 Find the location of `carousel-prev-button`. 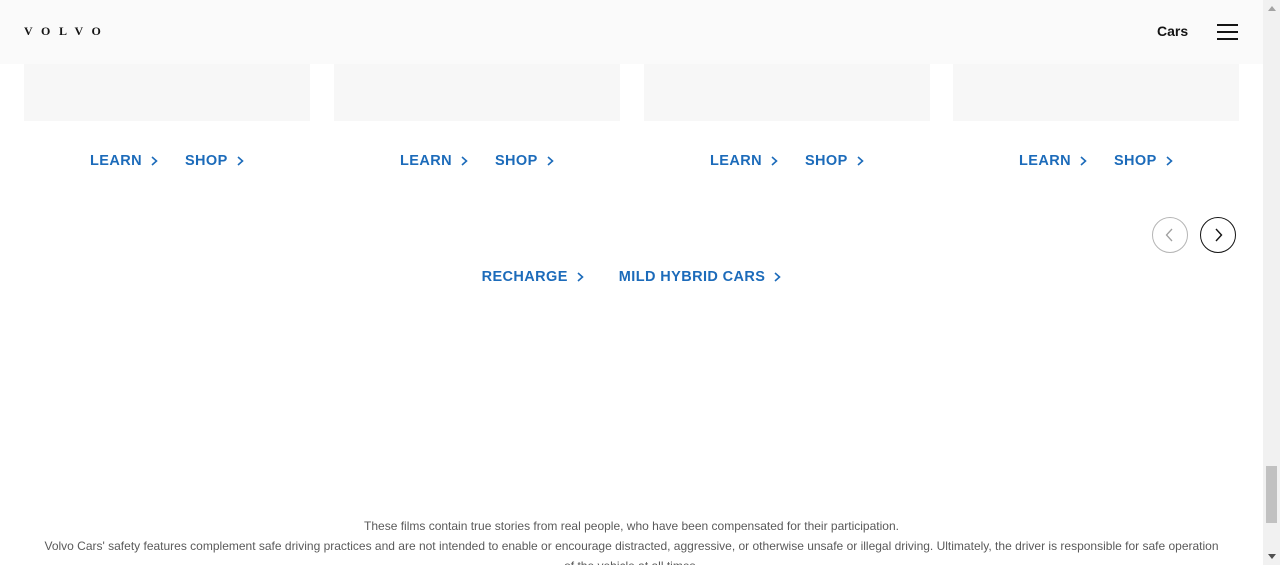

carousel-prev-button is located at coordinates (1170, 235).